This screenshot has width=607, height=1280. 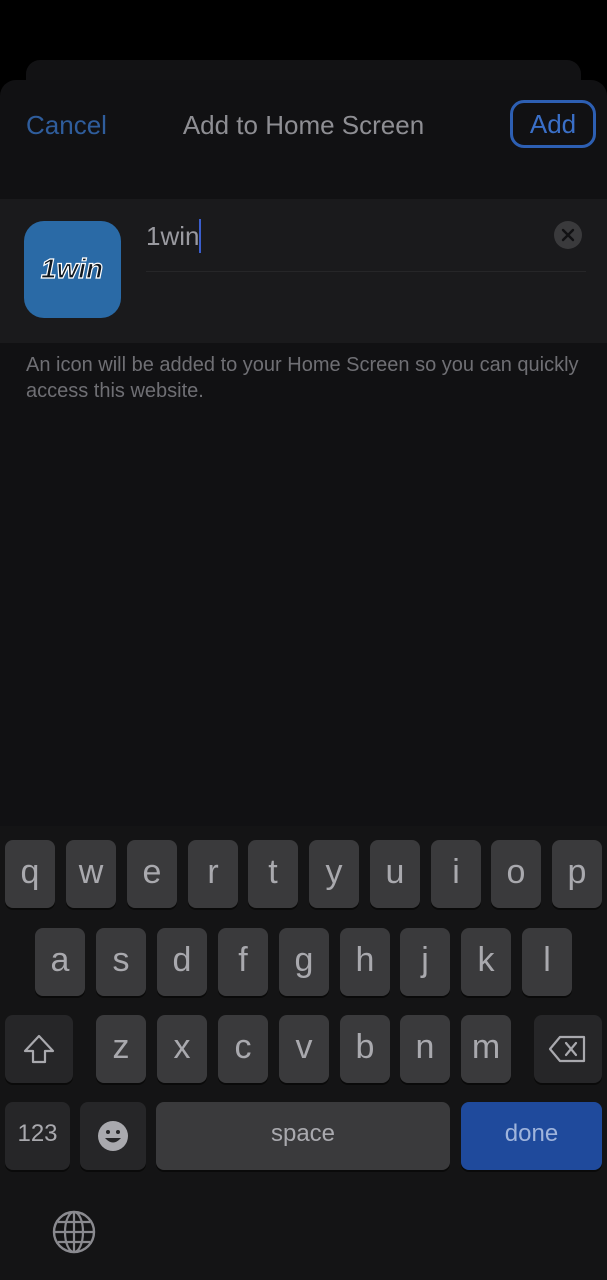 I want to click on app-row: 1win 1win, so click(x=303, y=271).